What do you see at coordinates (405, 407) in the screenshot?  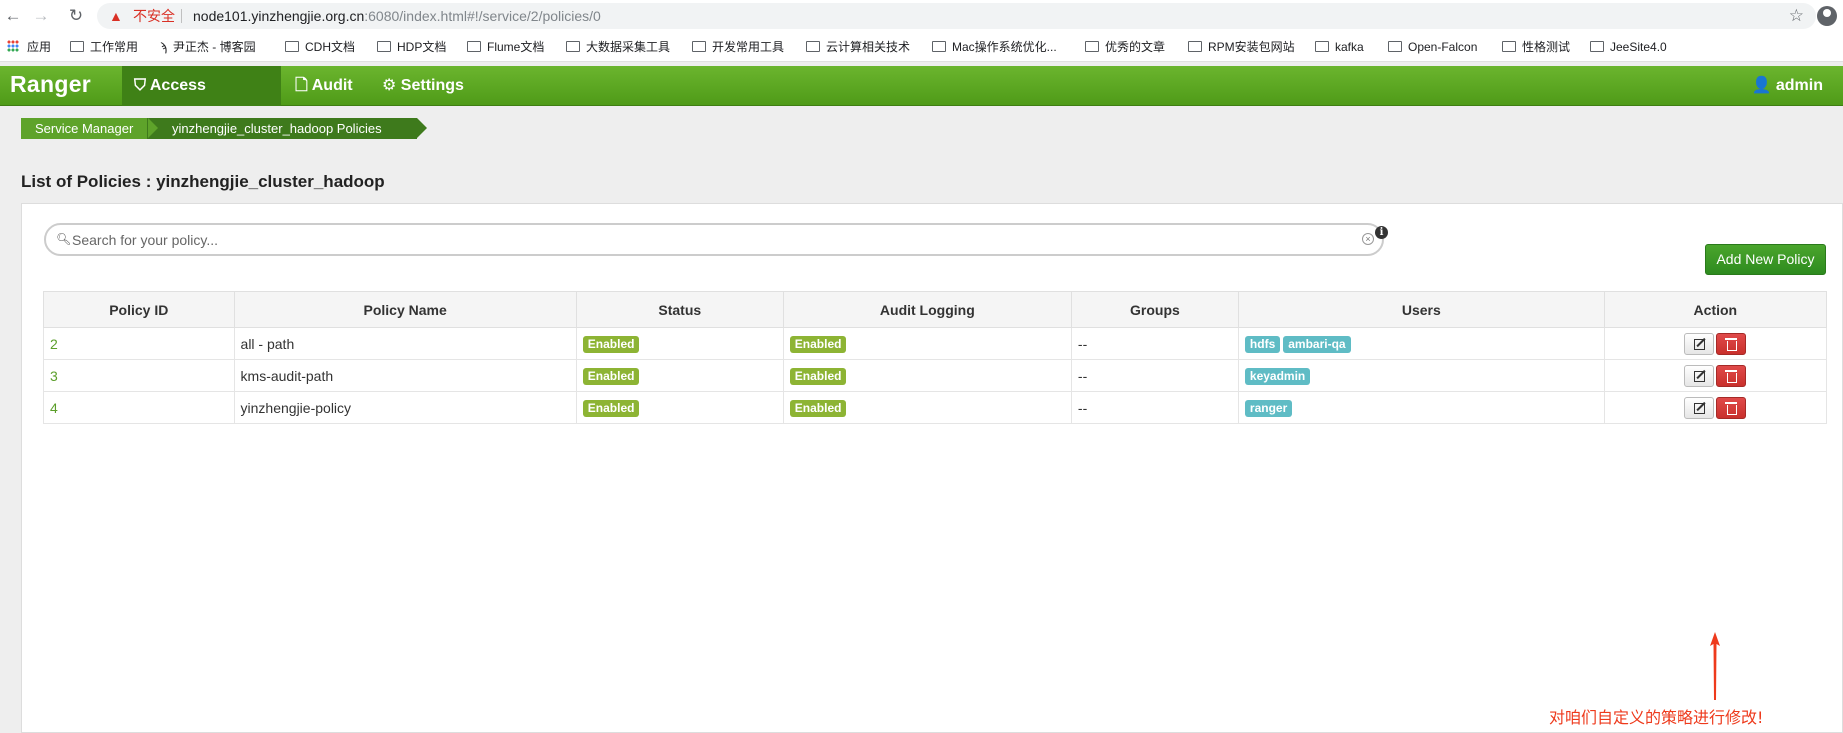 I see `policy-name: yinzhengjie-policy` at bounding box center [405, 407].